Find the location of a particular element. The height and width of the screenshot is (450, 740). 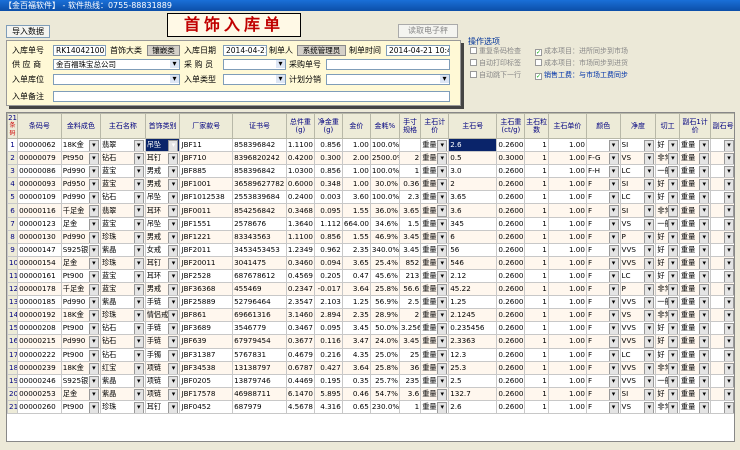

table-cell: 69661316 is located at coordinates (259, 315).